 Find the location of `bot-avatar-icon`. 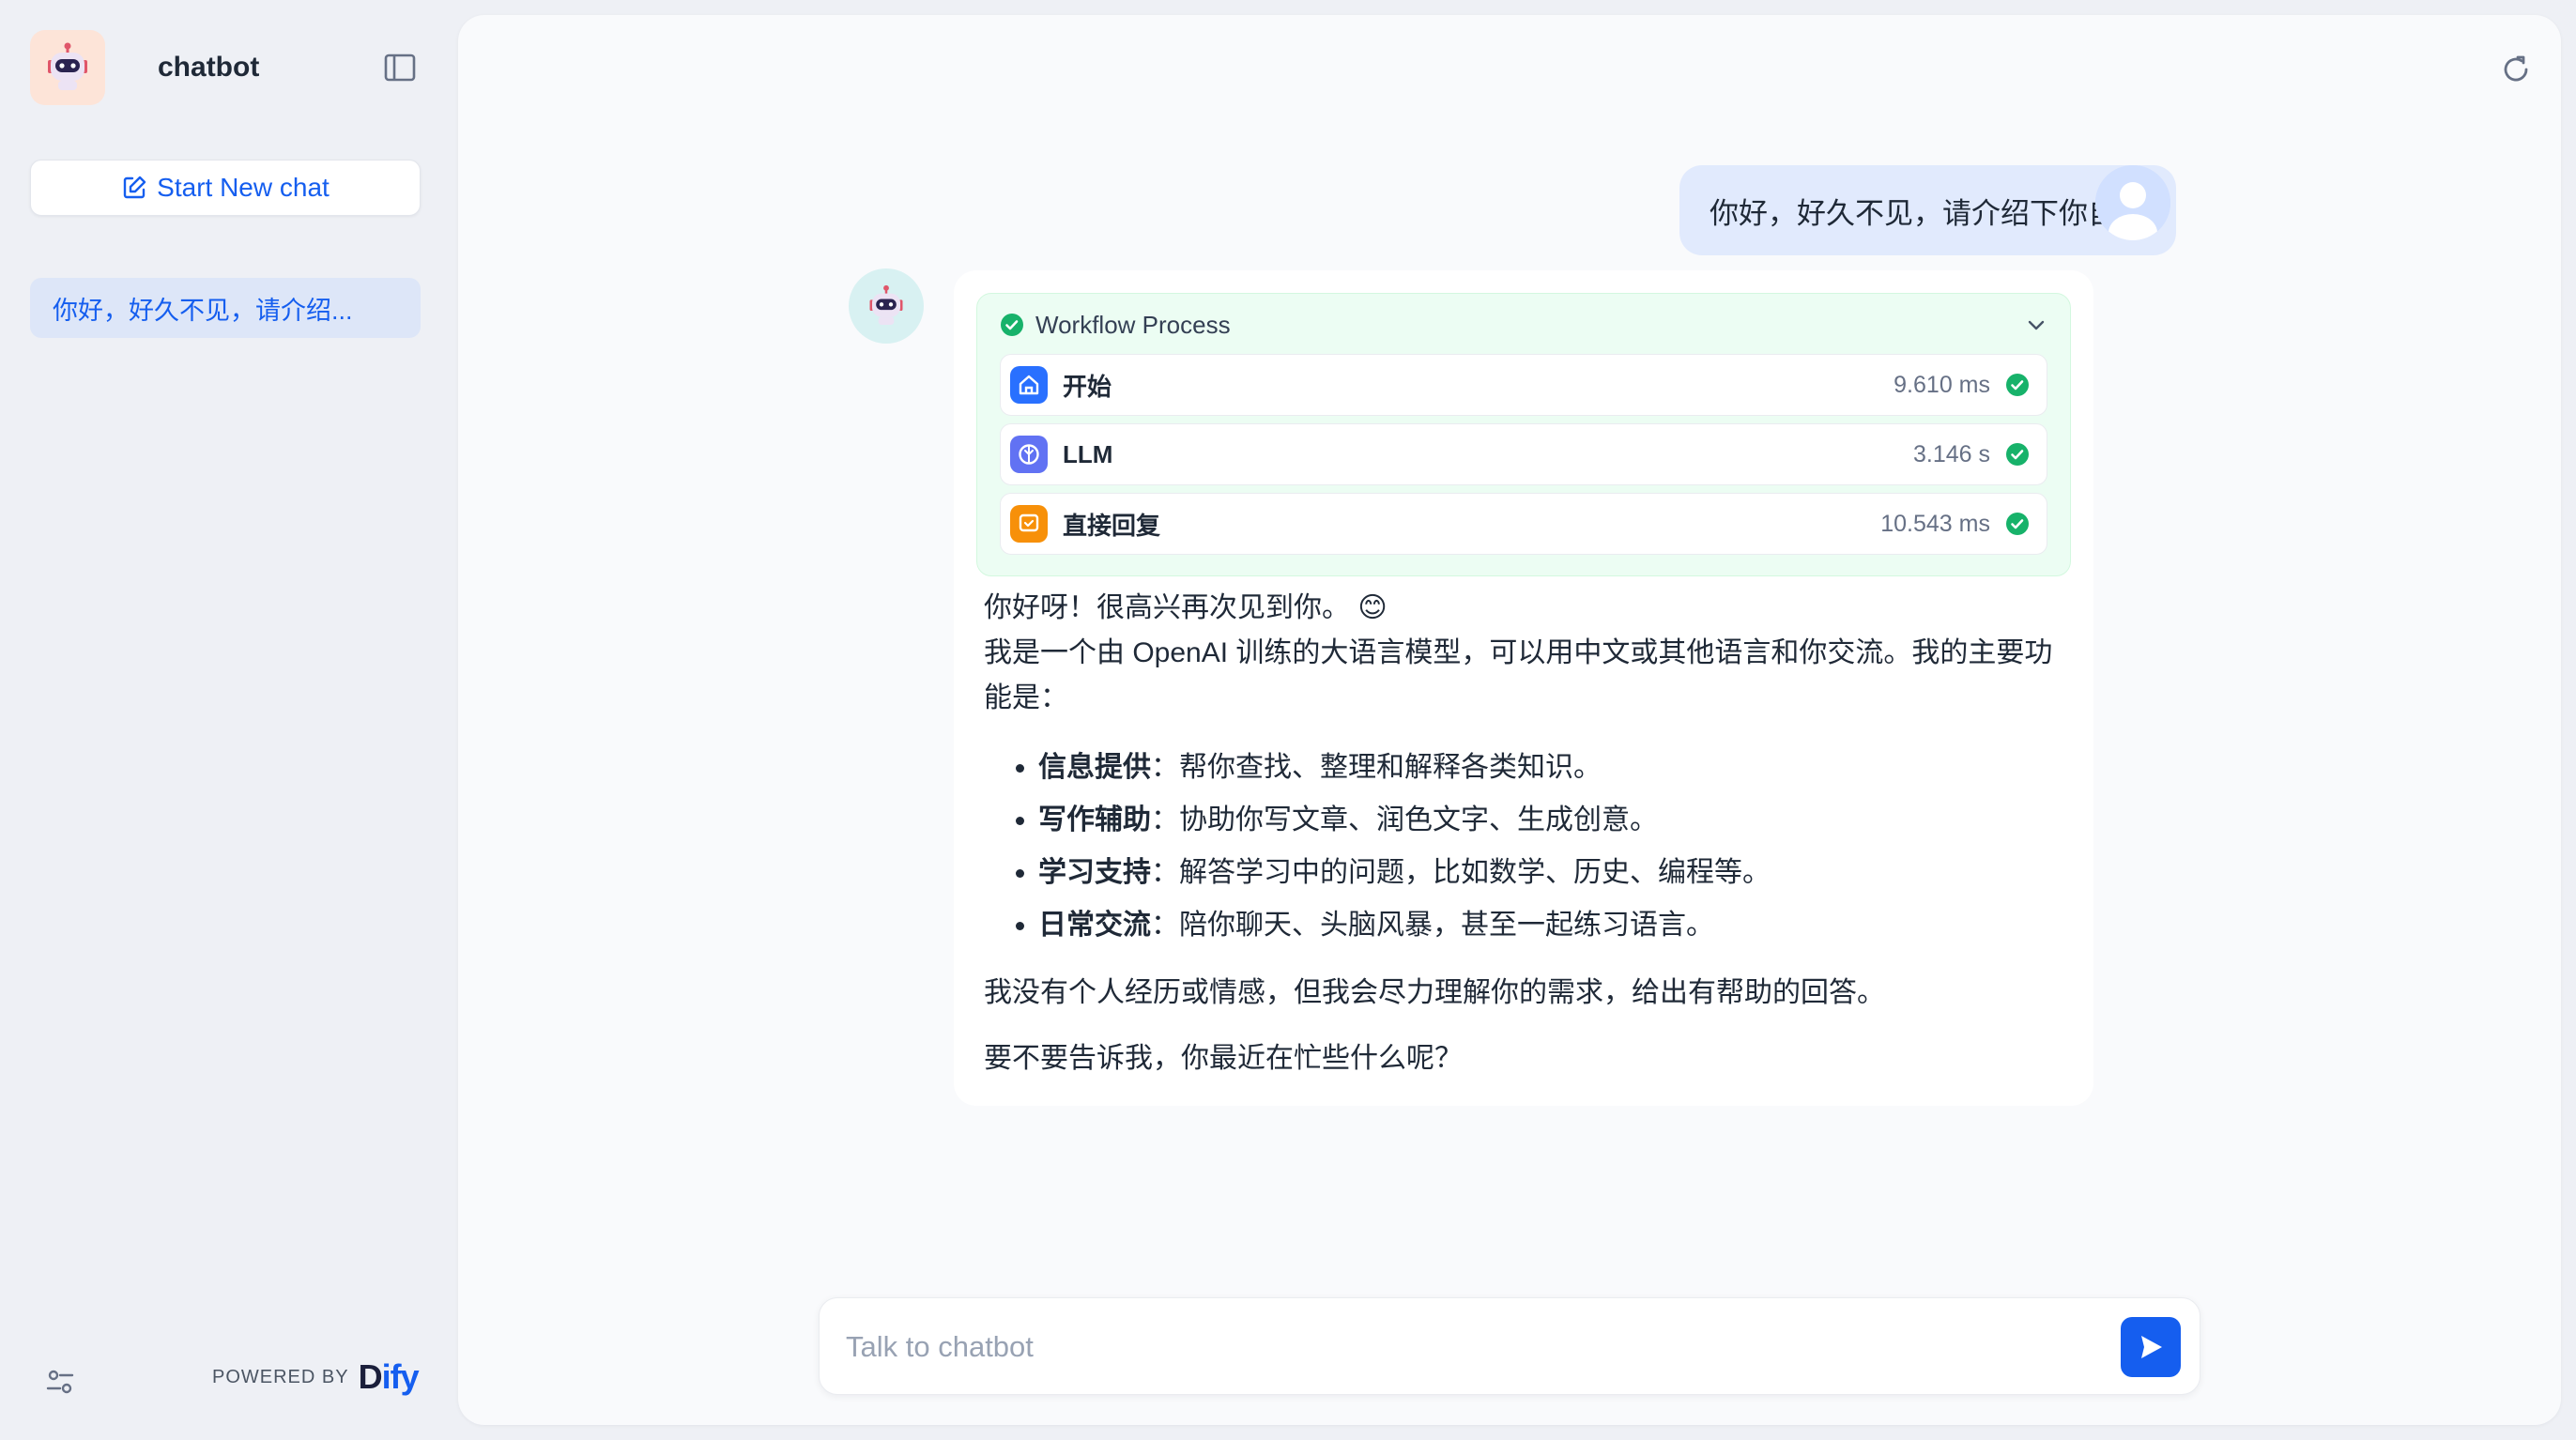

bot-avatar-icon is located at coordinates (887, 306).